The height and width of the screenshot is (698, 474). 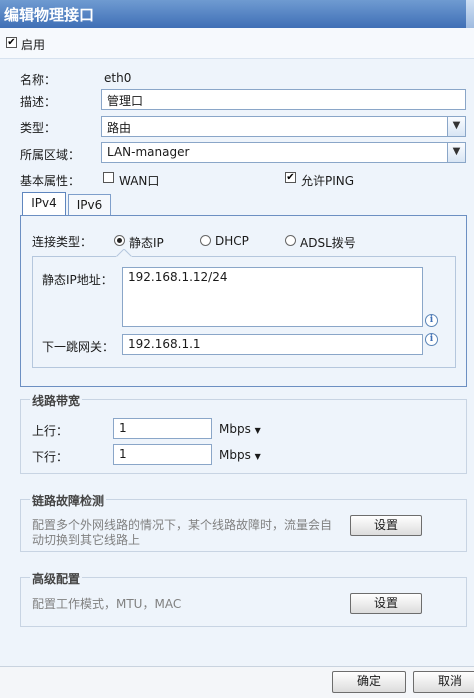 I want to click on down-label: 下行：, so click(x=50, y=457).